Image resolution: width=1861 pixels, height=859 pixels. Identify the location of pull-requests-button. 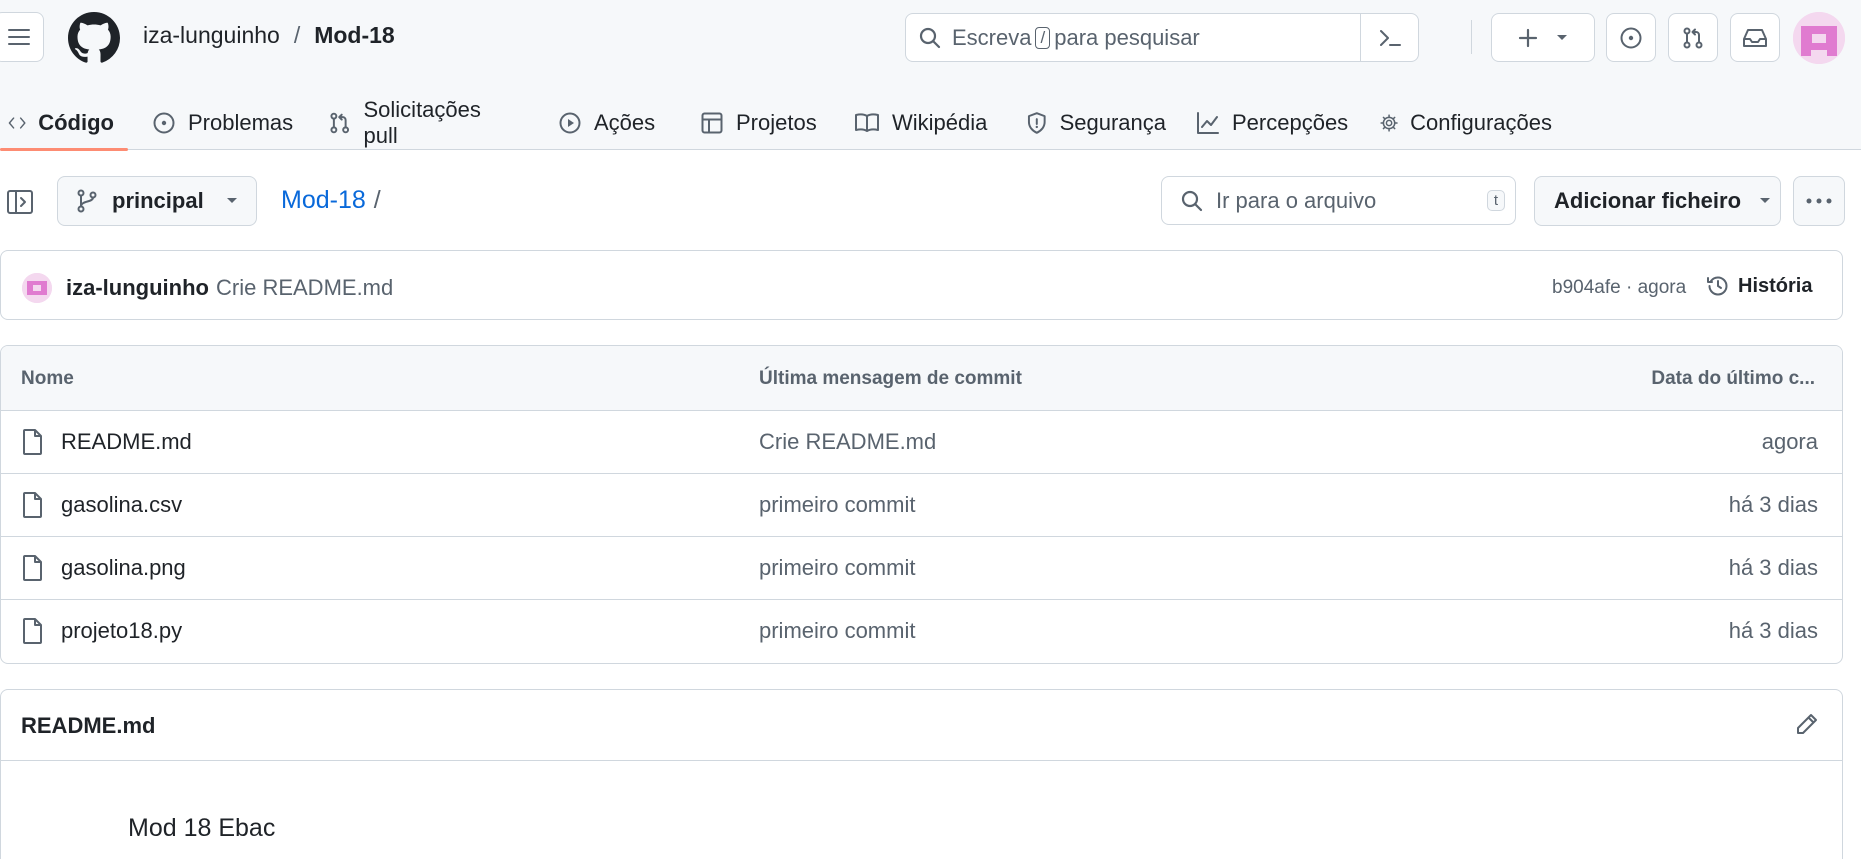
(1693, 37).